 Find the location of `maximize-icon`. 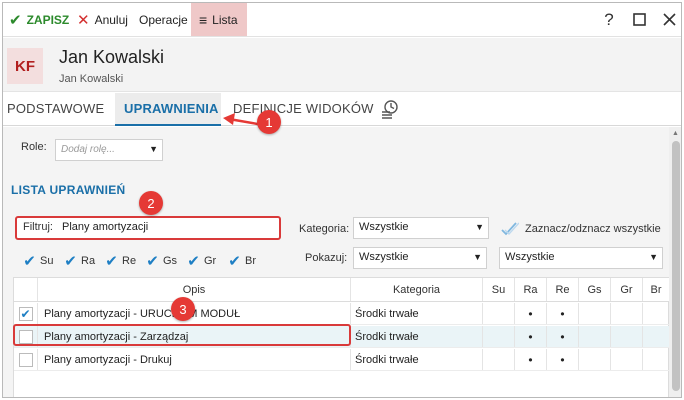

maximize-icon is located at coordinates (639, 19).